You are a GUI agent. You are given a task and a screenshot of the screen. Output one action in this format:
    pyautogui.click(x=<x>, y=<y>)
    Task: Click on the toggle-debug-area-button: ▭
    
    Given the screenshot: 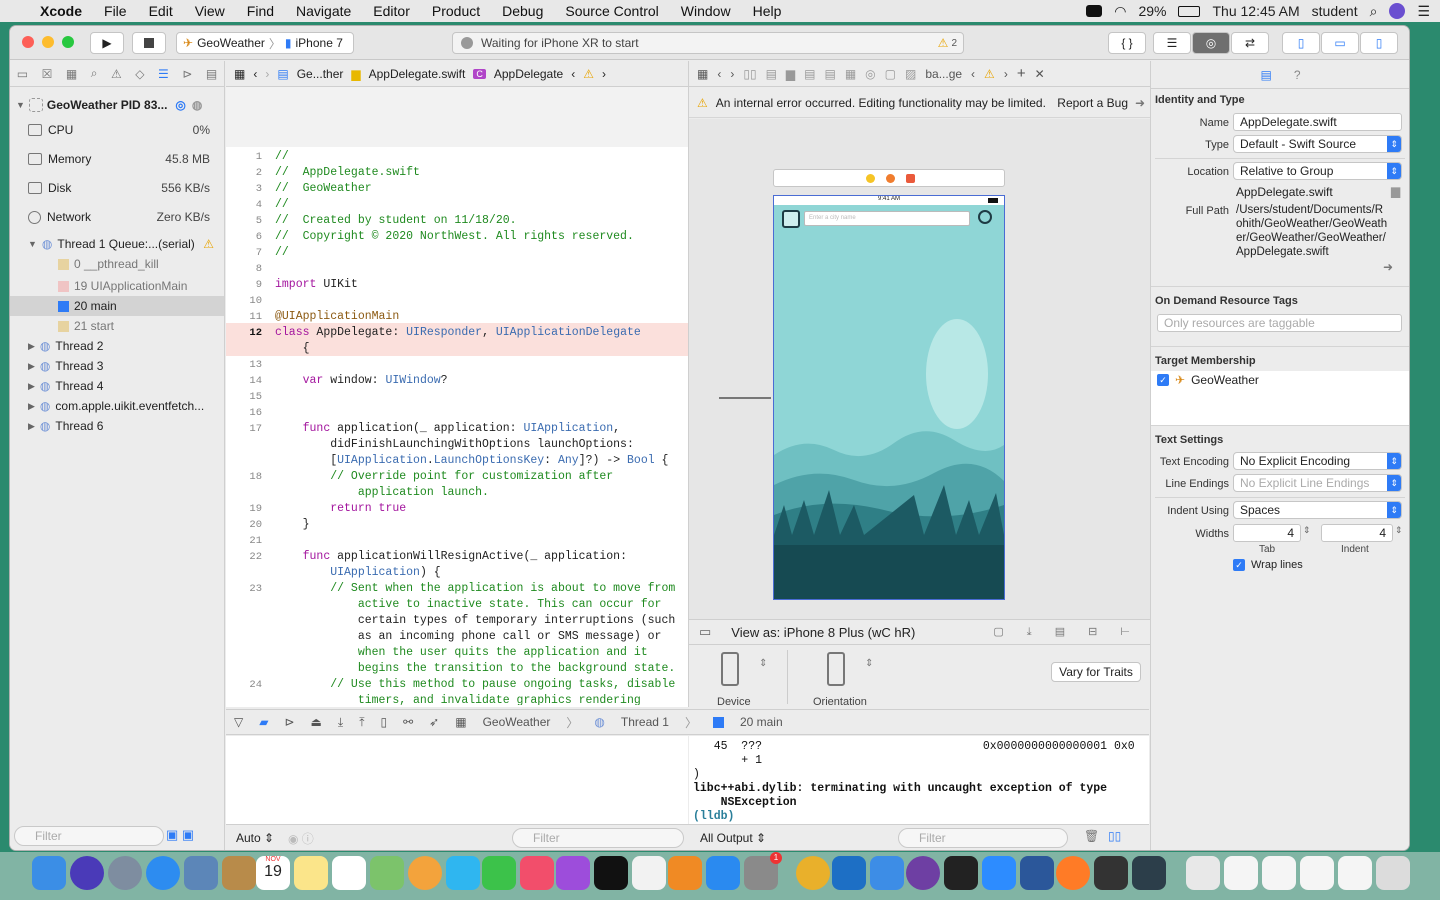 What is the action you would take?
    pyautogui.click(x=1340, y=43)
    